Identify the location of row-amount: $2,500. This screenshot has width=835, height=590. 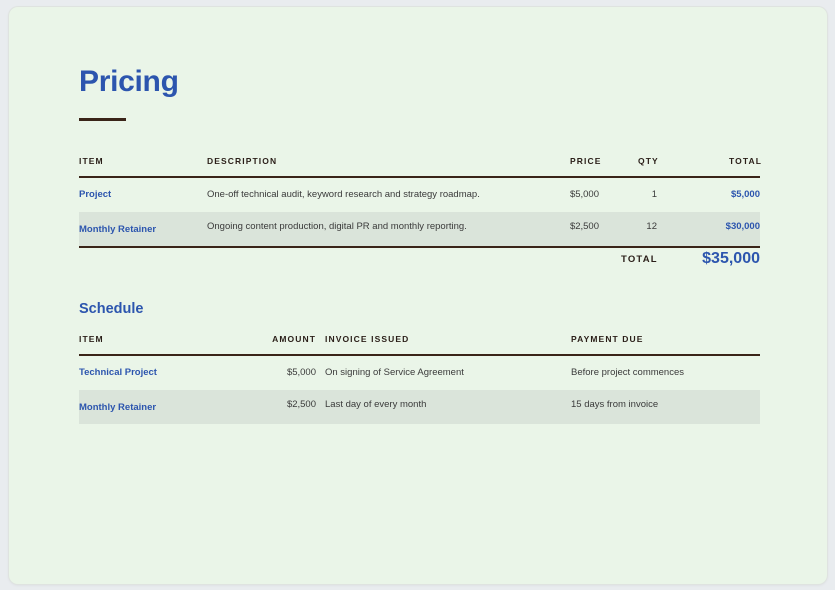
(301, 404).